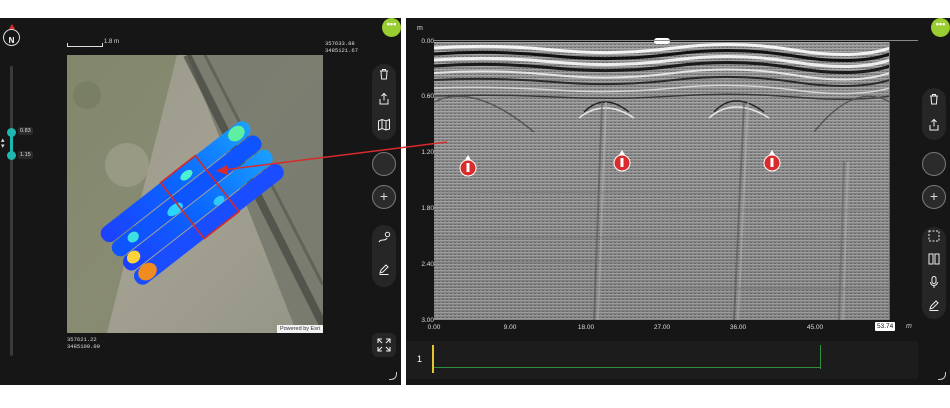  Describe the element at coordinates (332, 158) in the screenshot. I see `annotation-arrow` at that location.